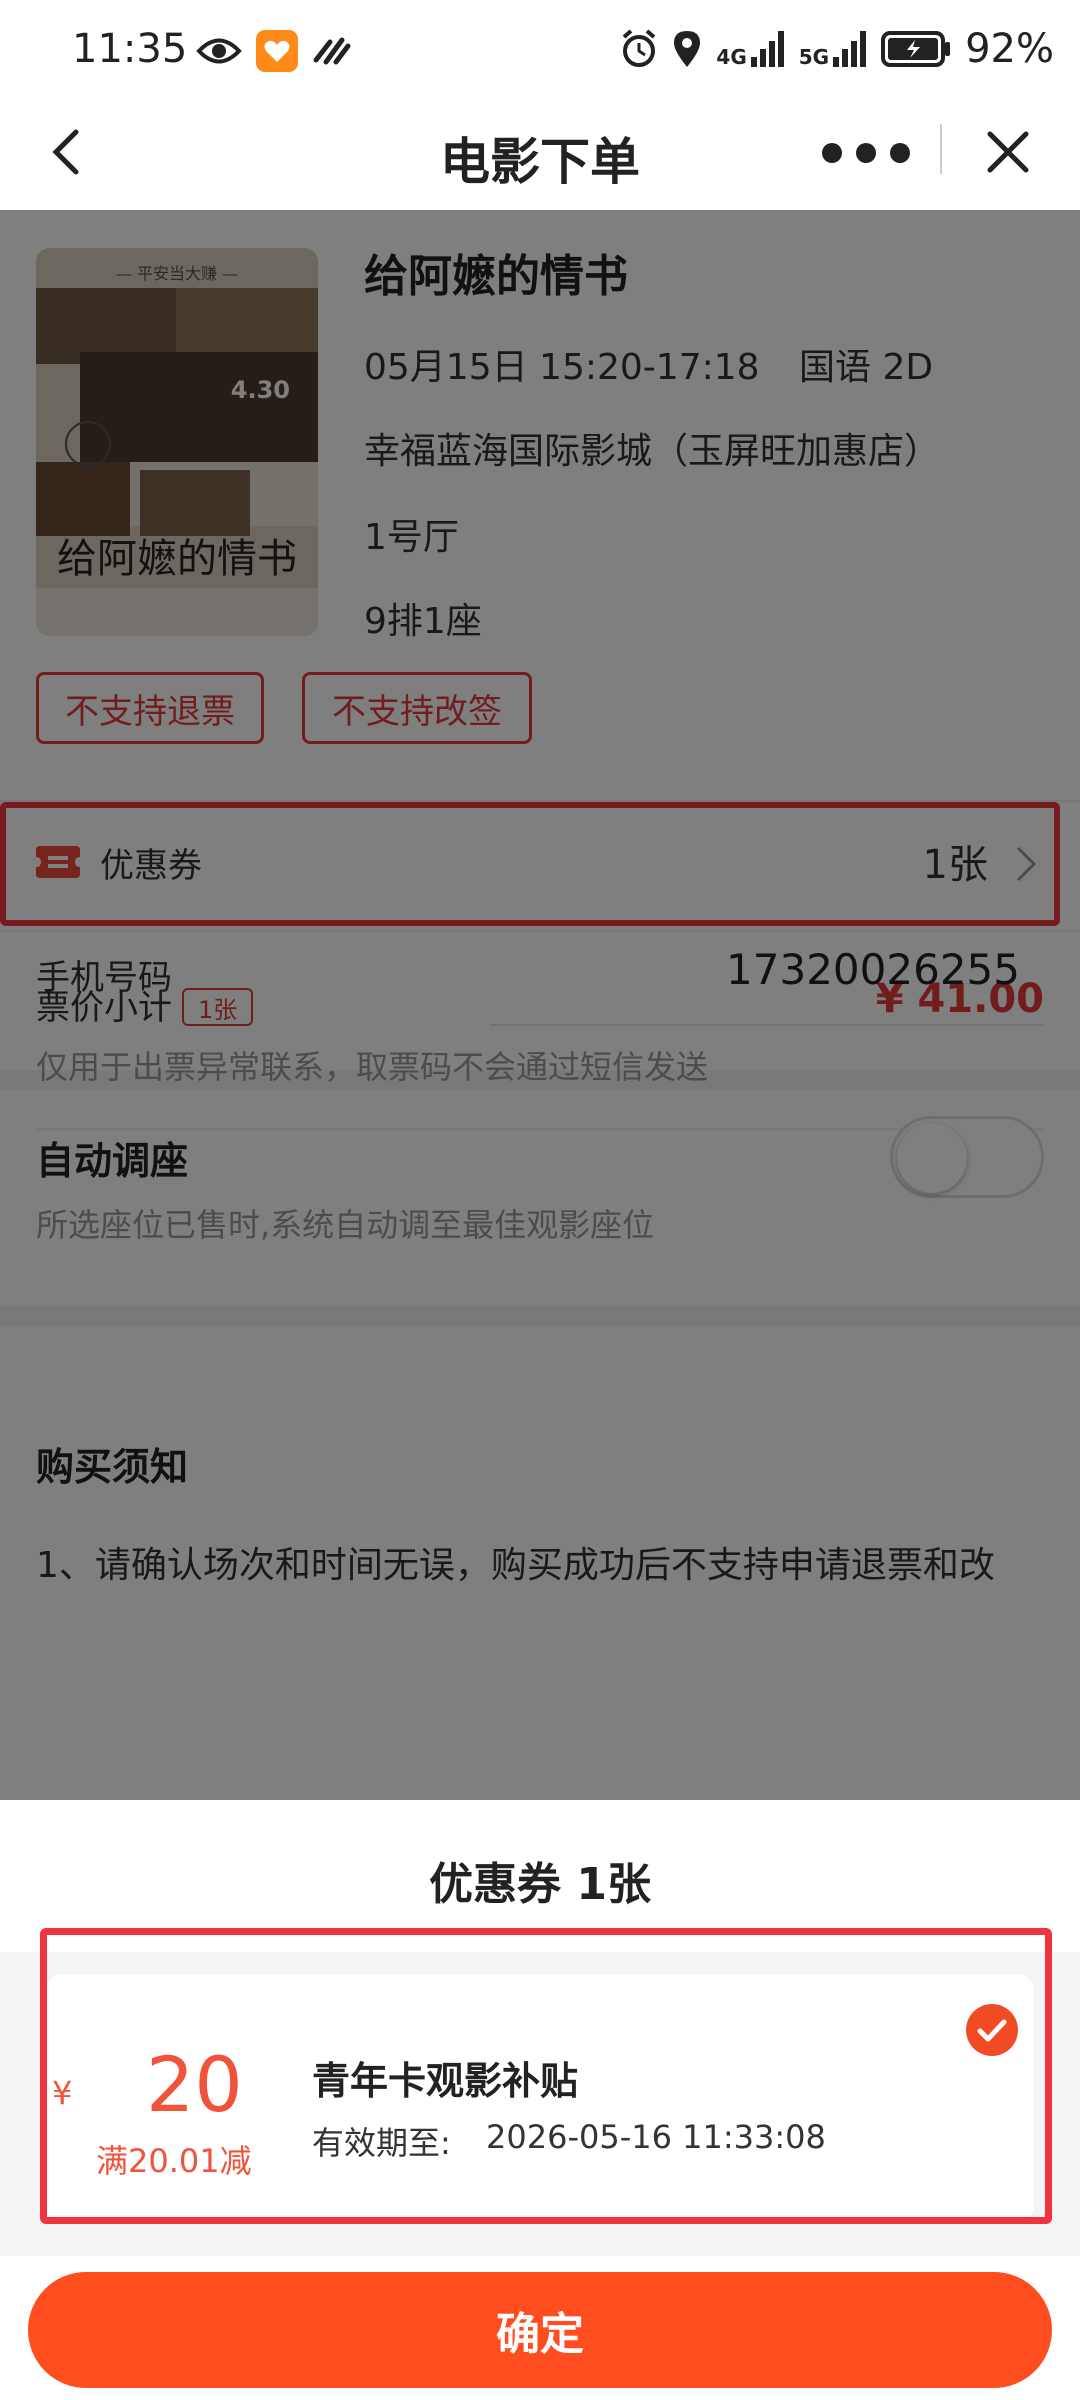 The height and width of the screenshot is (2400, 1080). What do you see at coordinates (130, 49) in the screenshot?
I see `status-time: 11:35` at bounding box center [130, 49].